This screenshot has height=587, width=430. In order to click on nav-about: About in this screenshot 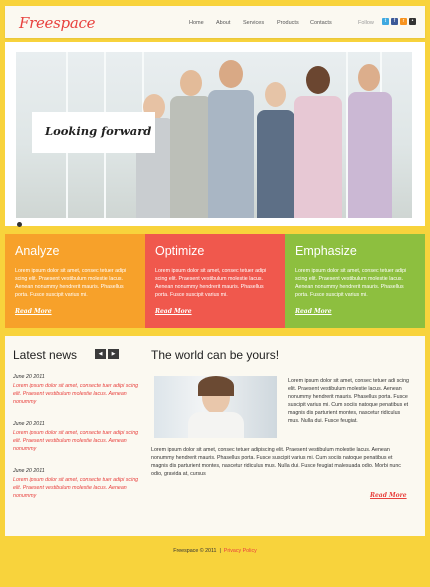, I will do `click(223, 23)`.